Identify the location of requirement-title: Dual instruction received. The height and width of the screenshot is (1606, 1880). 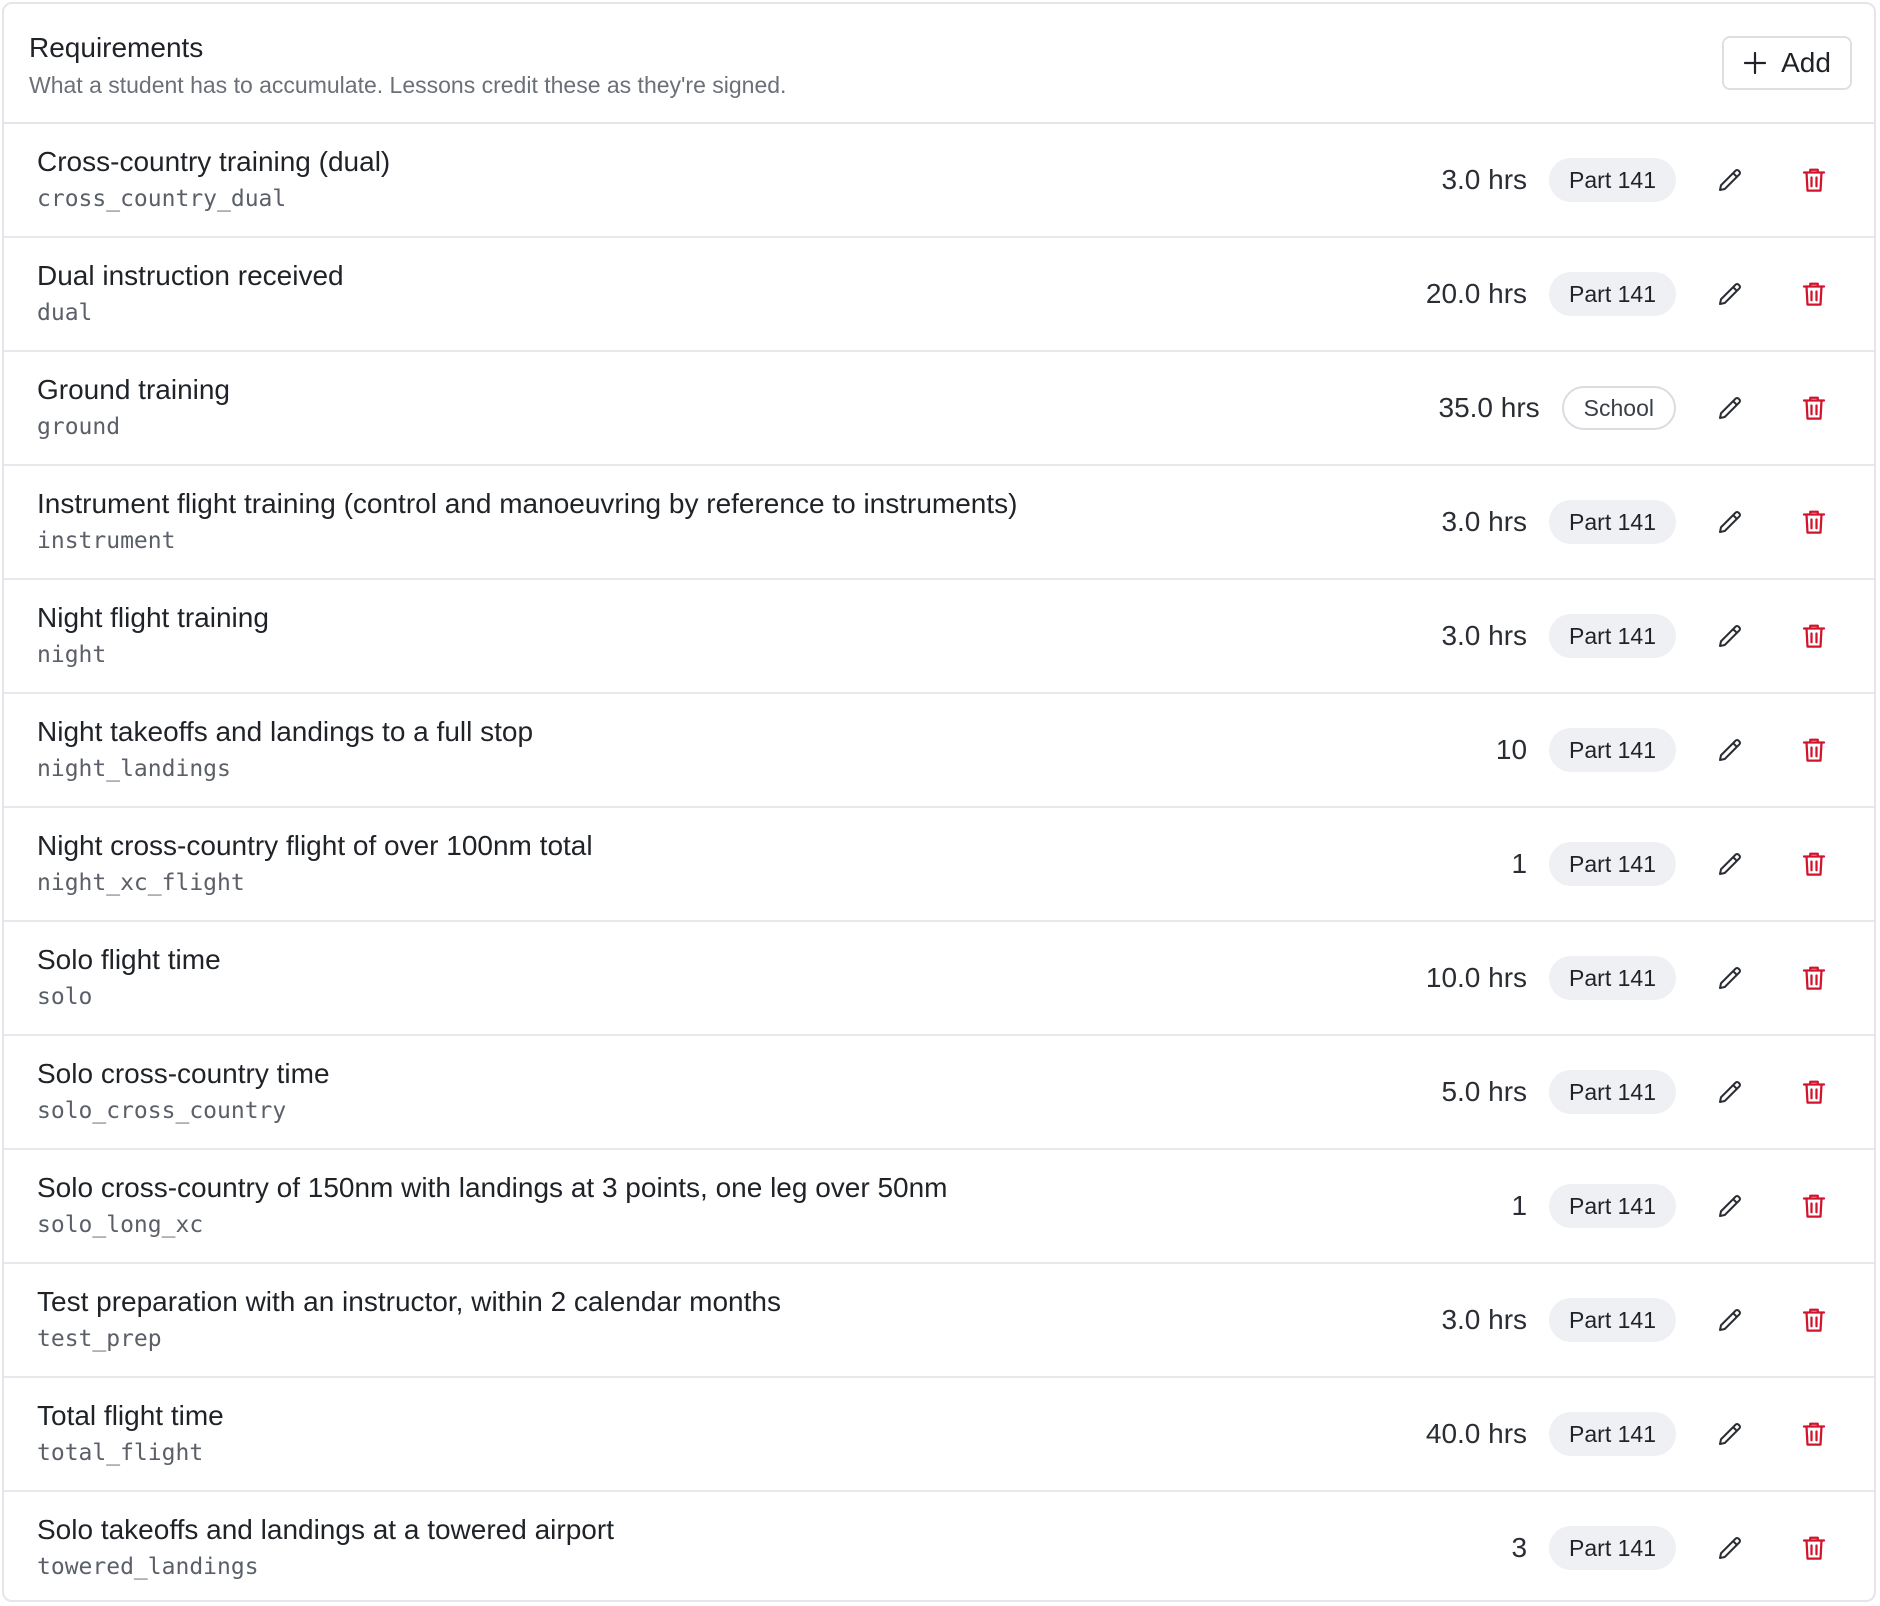
(190, 275).